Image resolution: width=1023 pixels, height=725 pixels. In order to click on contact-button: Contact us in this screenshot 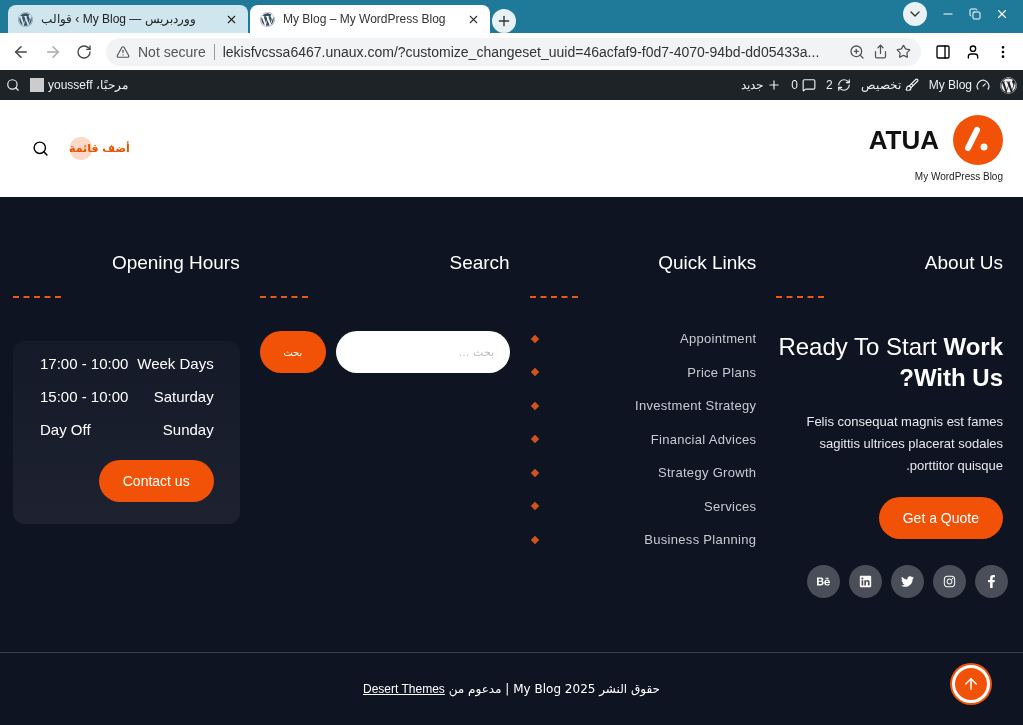, I will do `click(156, 481)`.